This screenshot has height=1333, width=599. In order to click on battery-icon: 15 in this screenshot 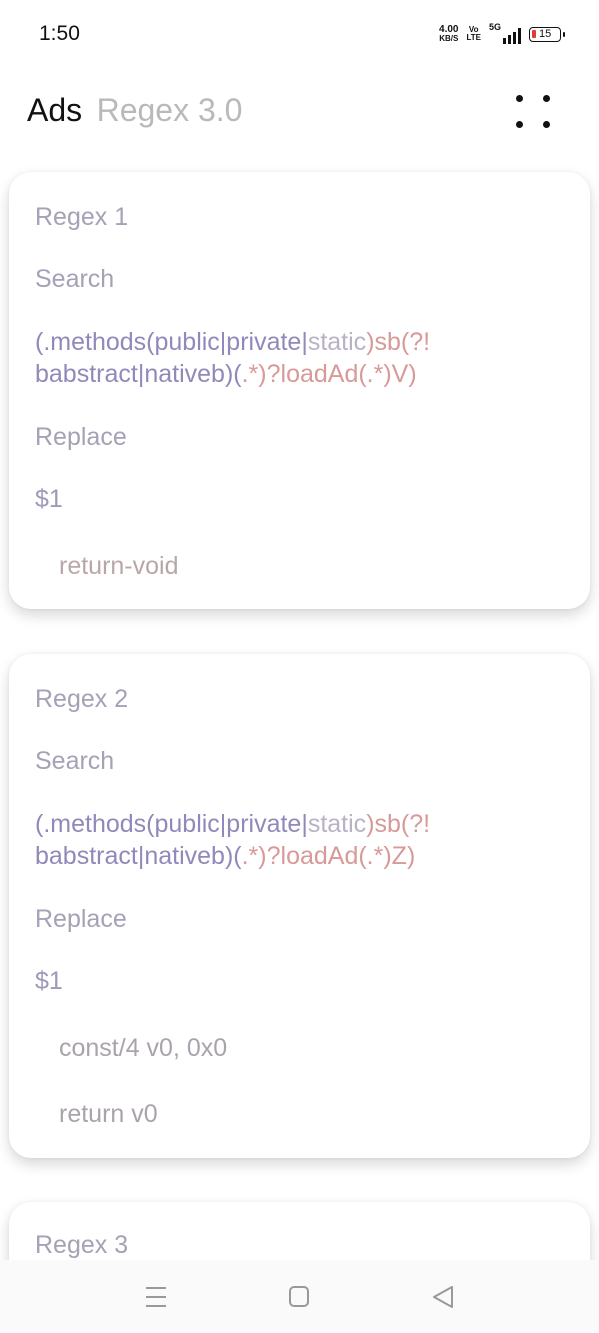, I will do `click(547, 34)`.